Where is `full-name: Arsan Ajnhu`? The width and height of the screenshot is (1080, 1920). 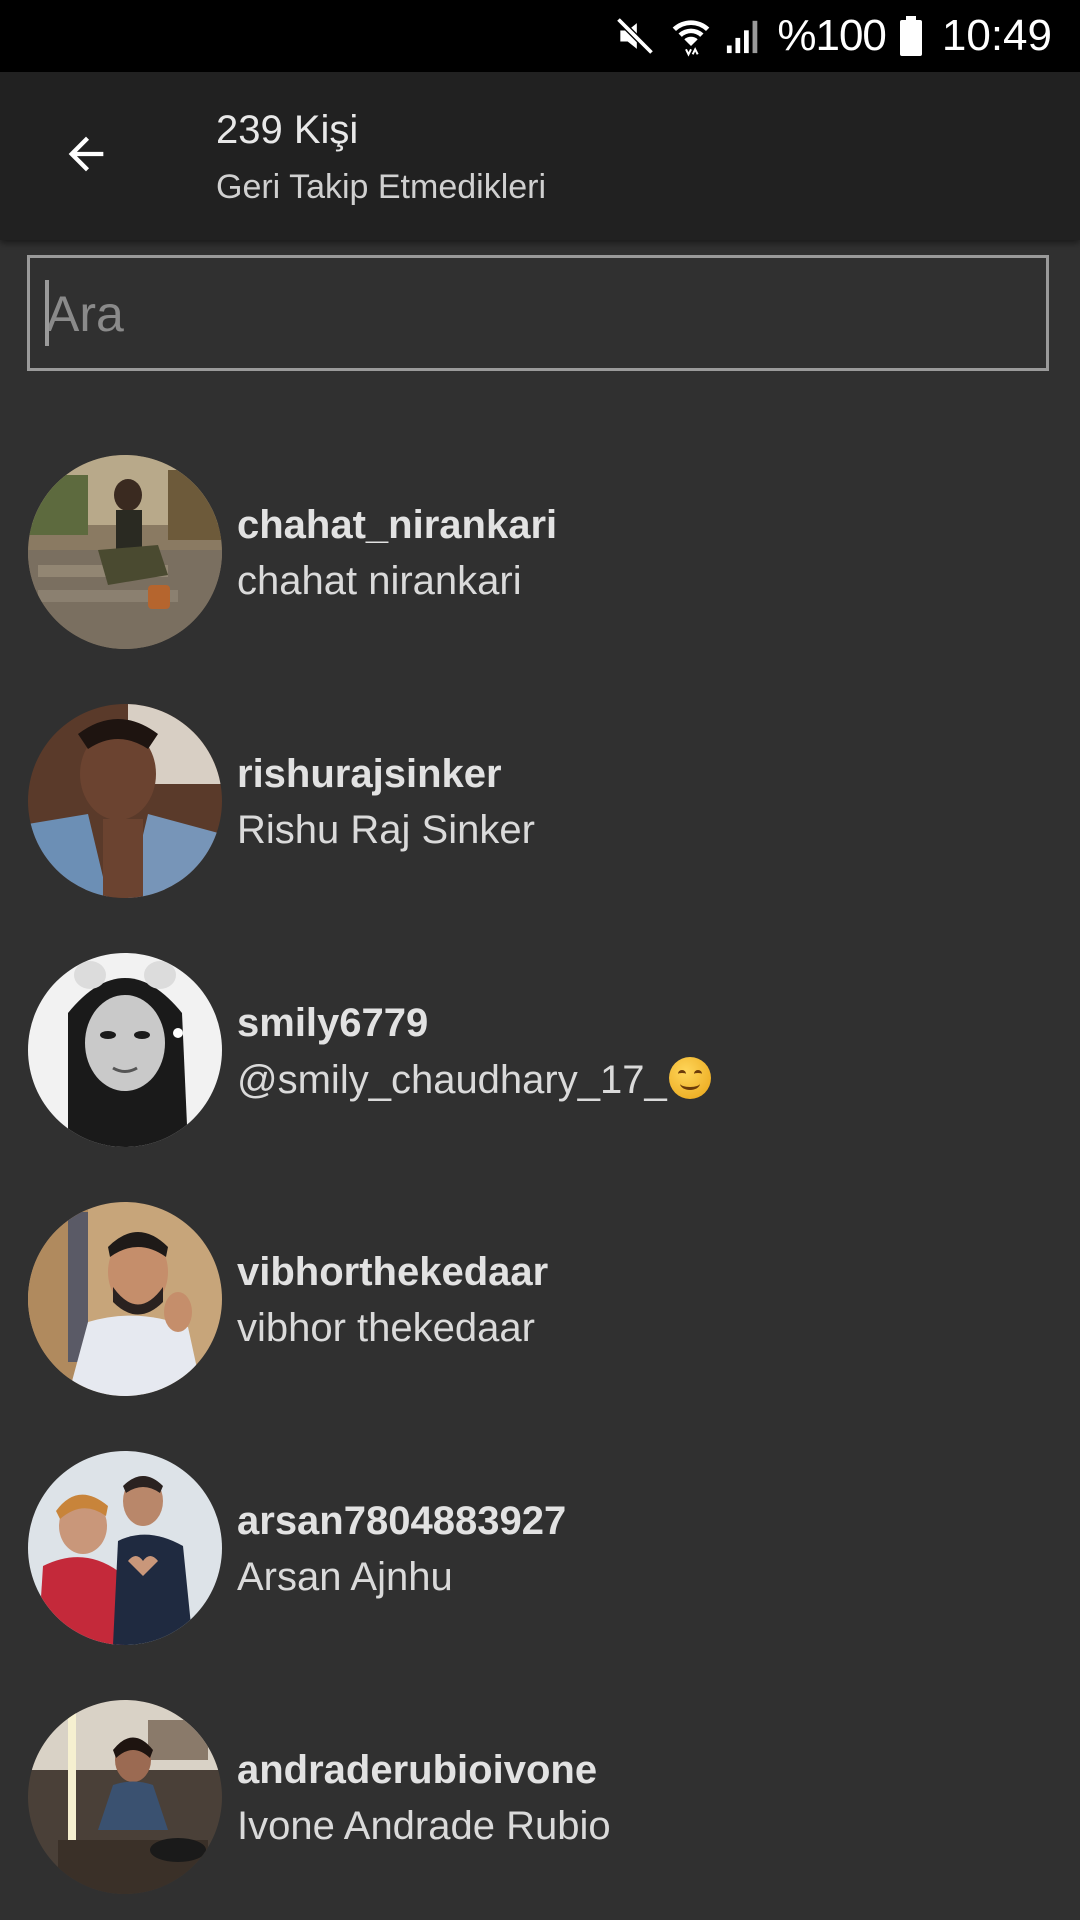
full-name: Arsan Ajnhu is located at coordinates (345, 1577).